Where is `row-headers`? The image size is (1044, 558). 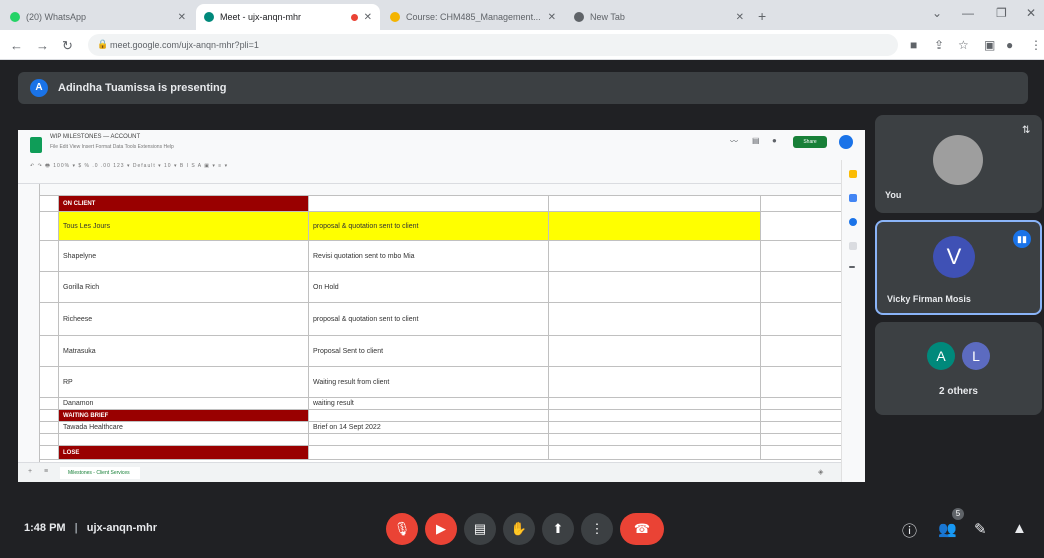
row-headers is located at coordinates (29, 323).